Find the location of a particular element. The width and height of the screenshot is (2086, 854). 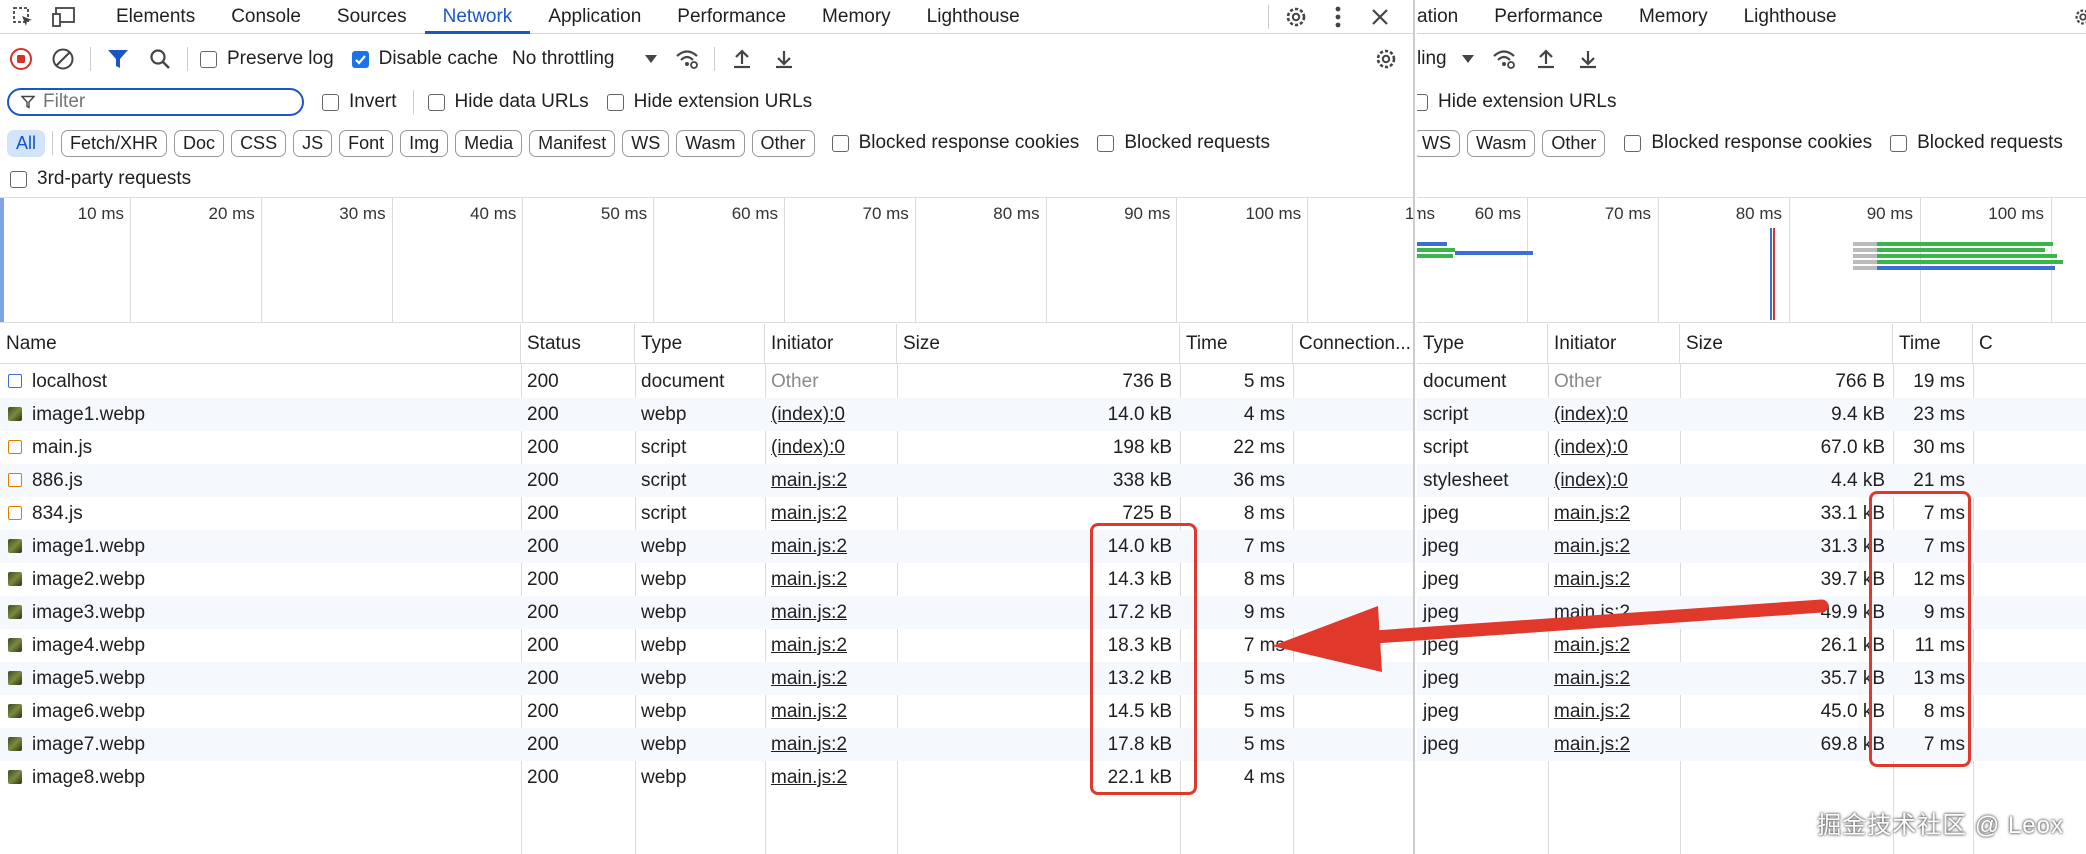

comparison-arrow is located at coordinates (1550, 635).